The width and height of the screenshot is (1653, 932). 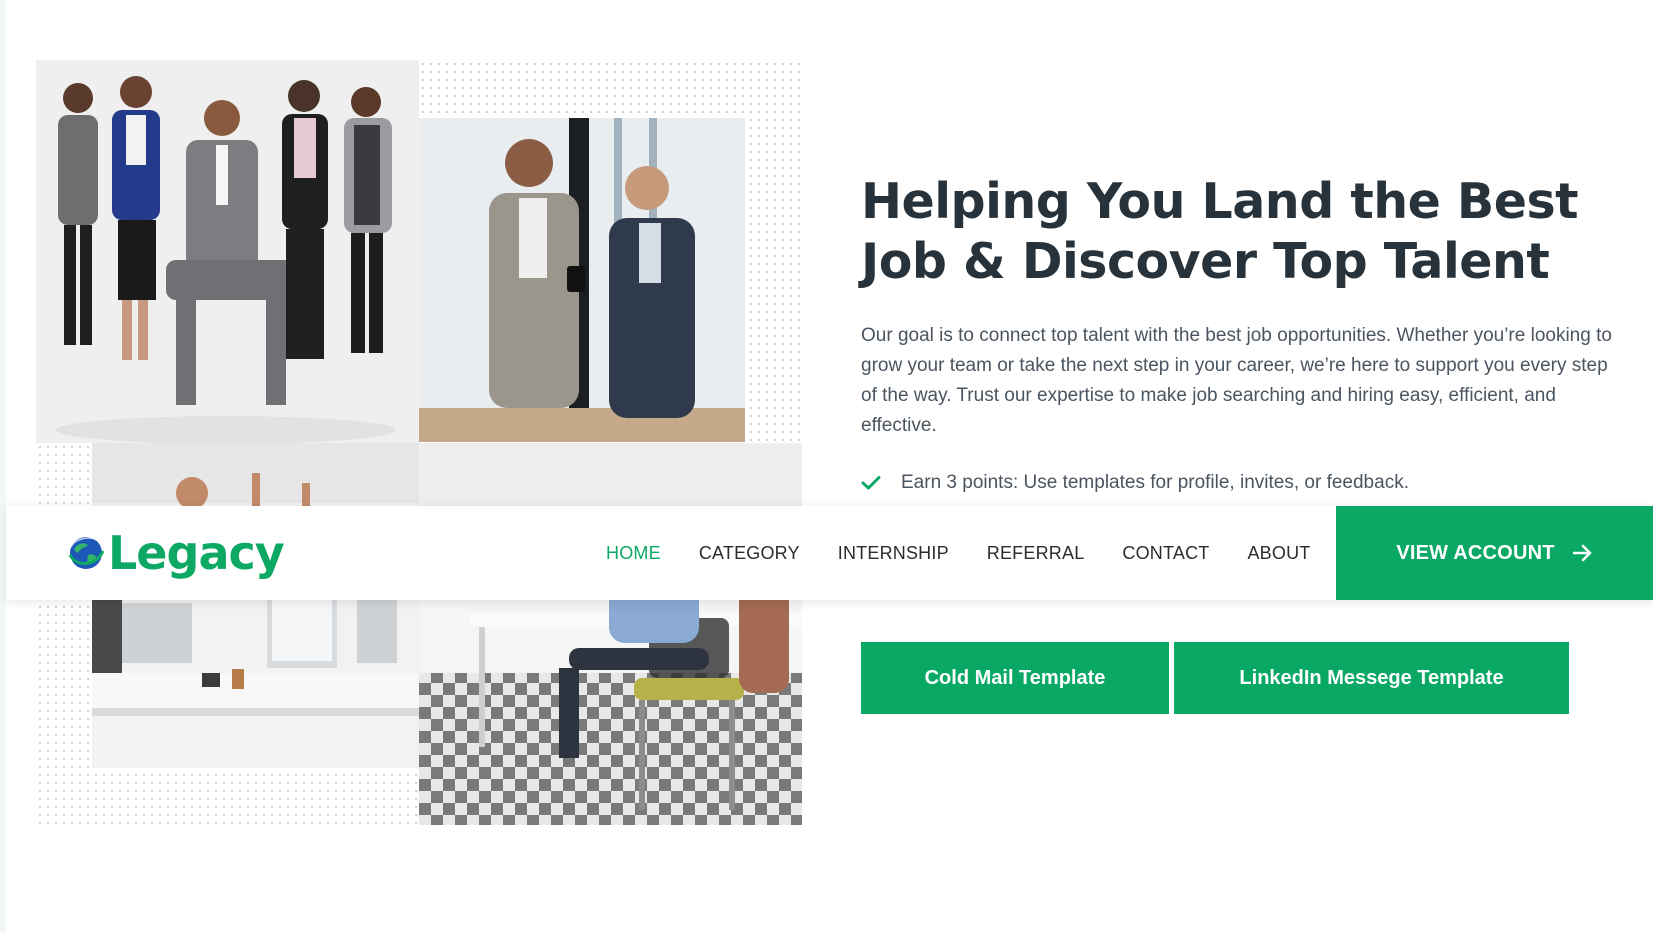 What do you see at coordinates (227, 251) in the screenshot?
I see `team-group-photo` at bounding box center [227, 251].